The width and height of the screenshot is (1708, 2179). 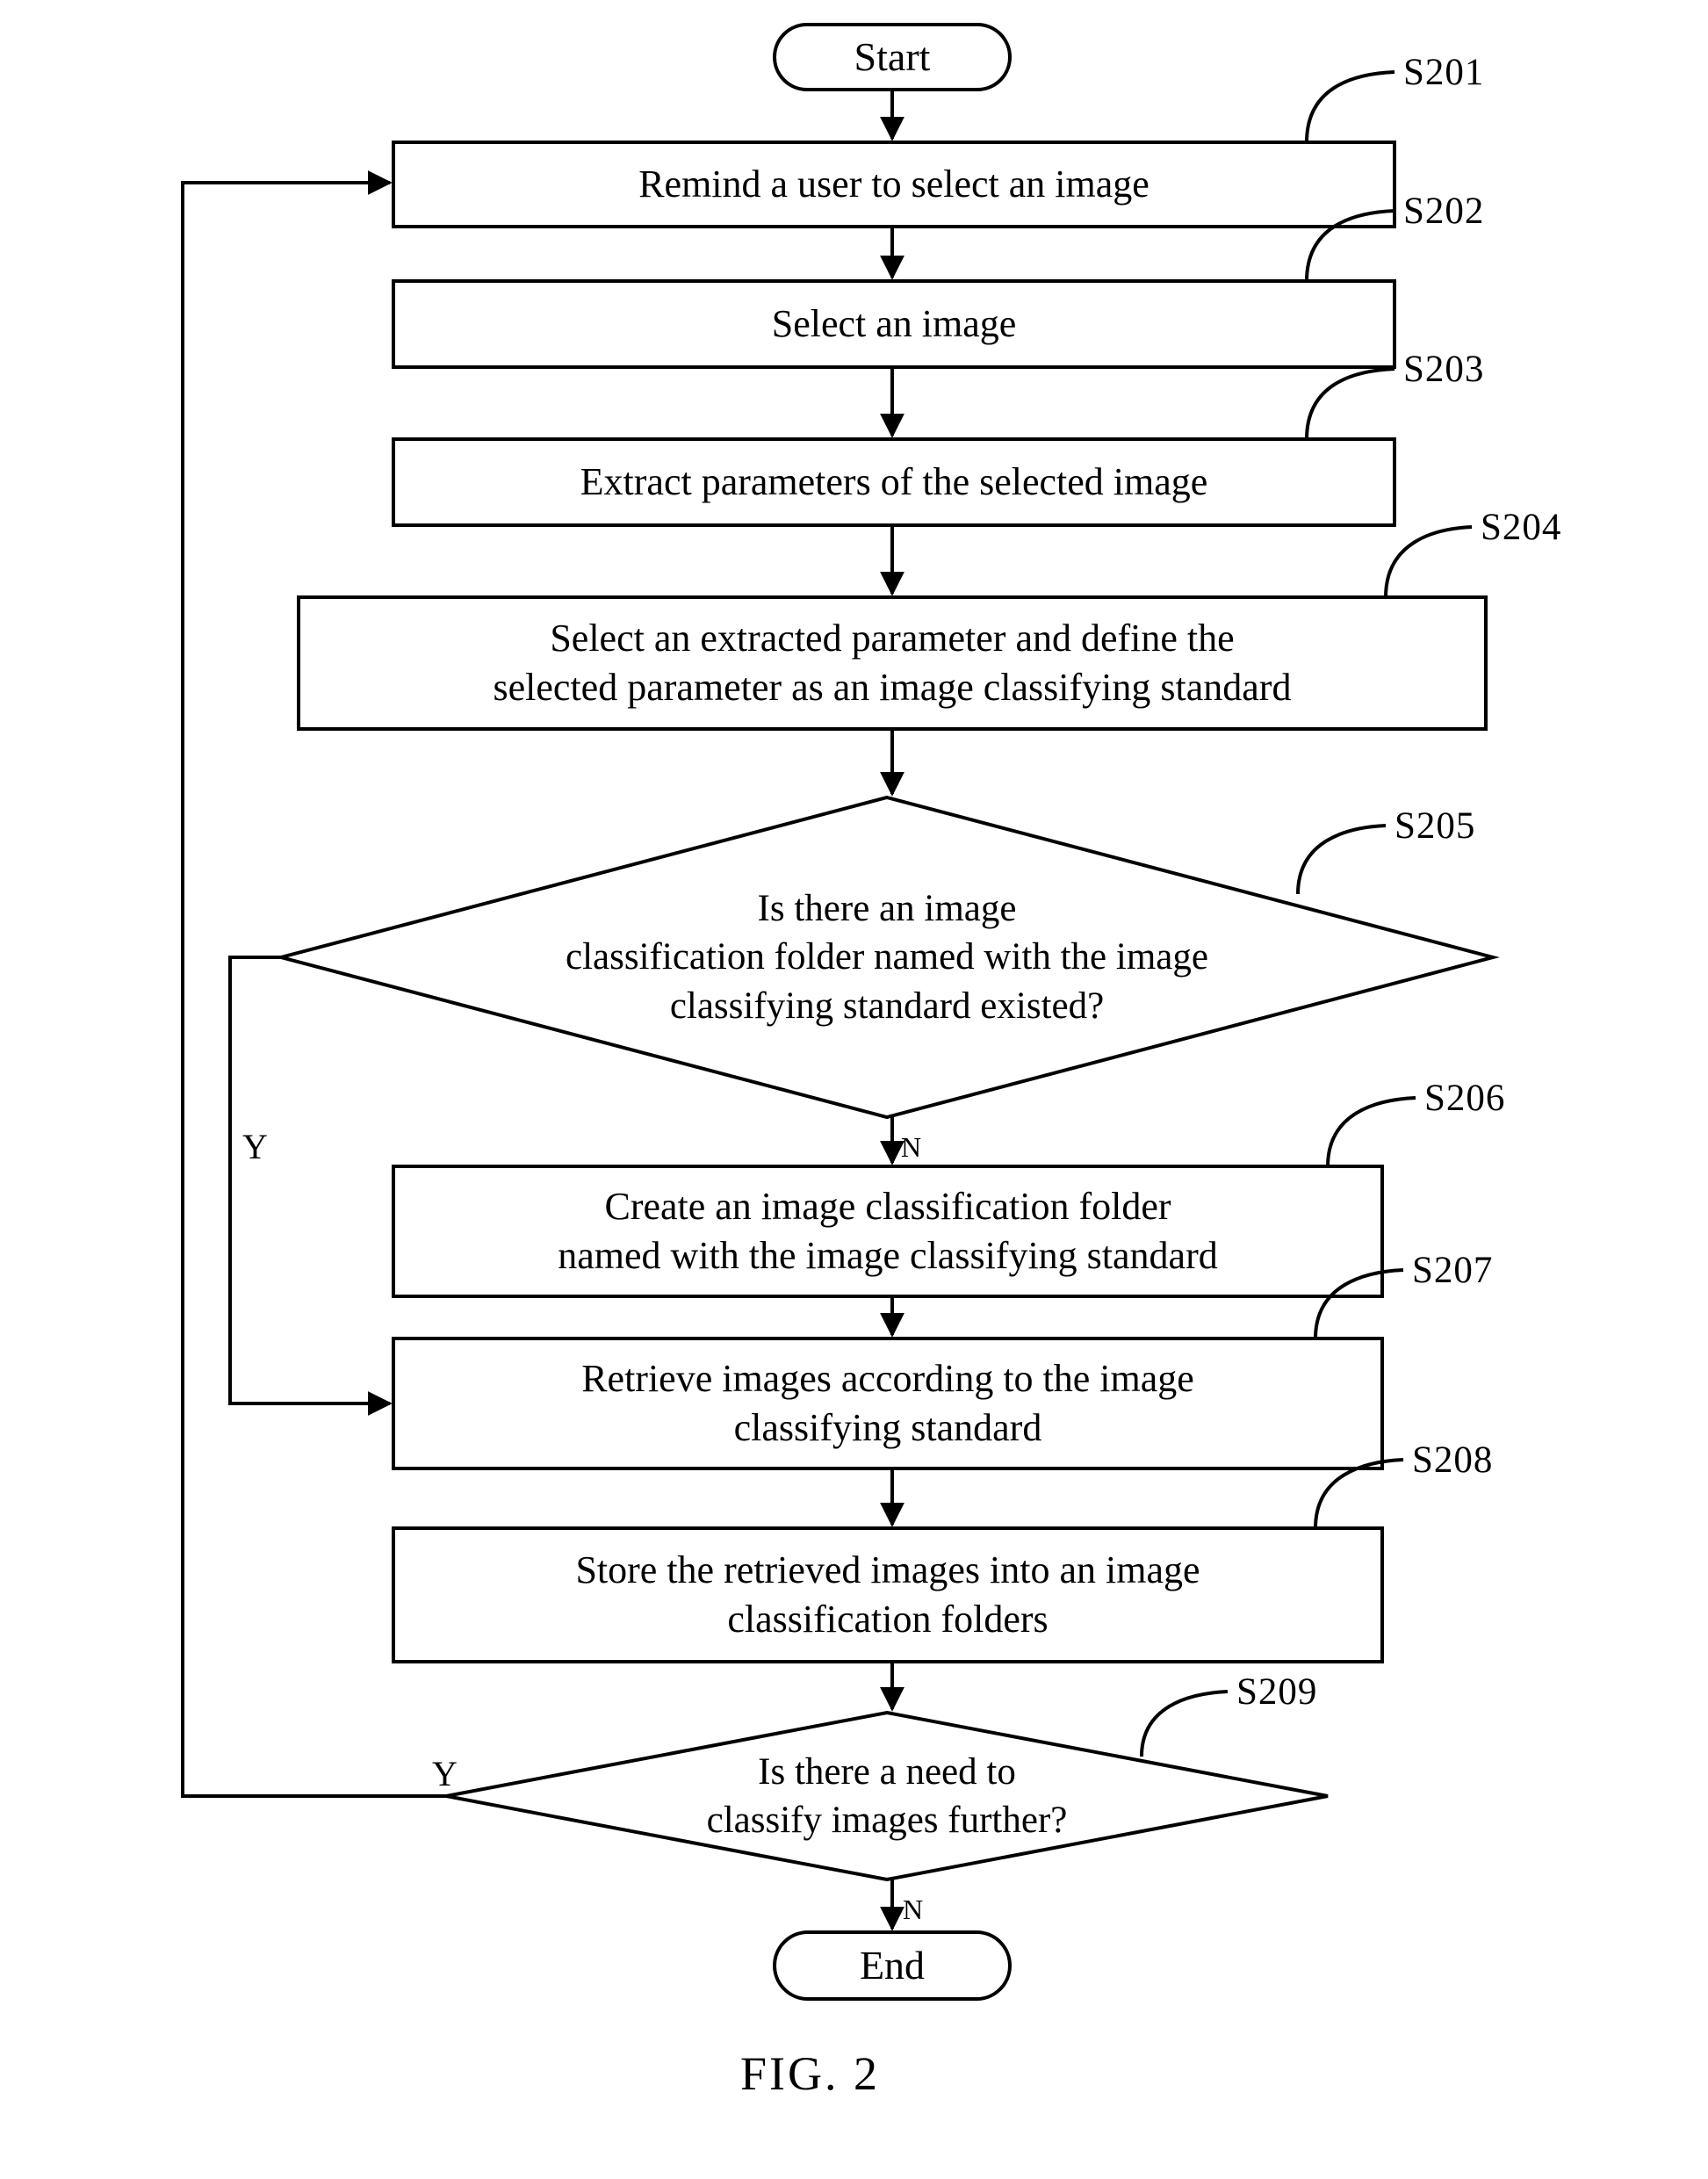 What do you see at coordinates (1521, 527) in the screenshot?
I see `step-label-s204: S204` at bounding box center [1521, 527].